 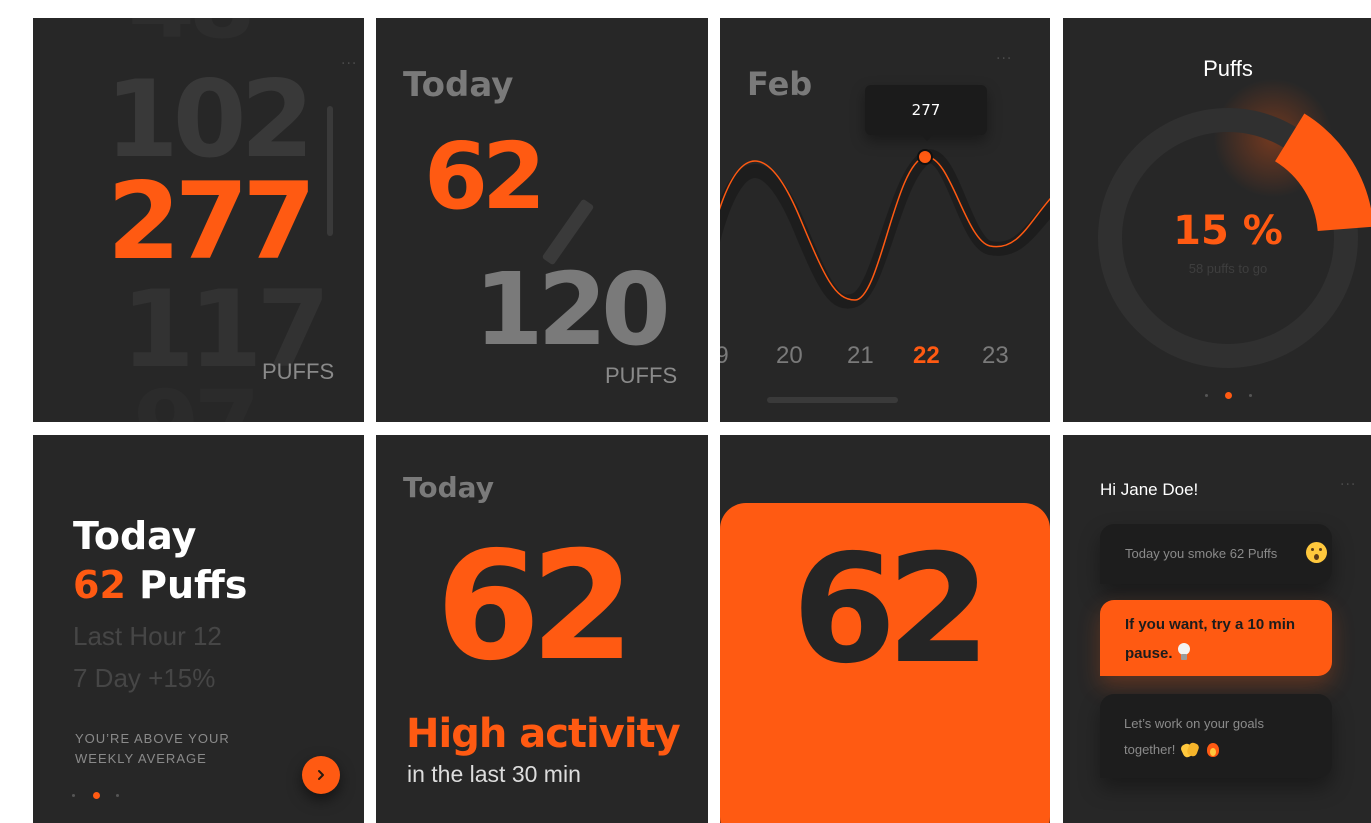 I want to click on remaining-label: 58 puffs to go, so click(x=1228, y=268).